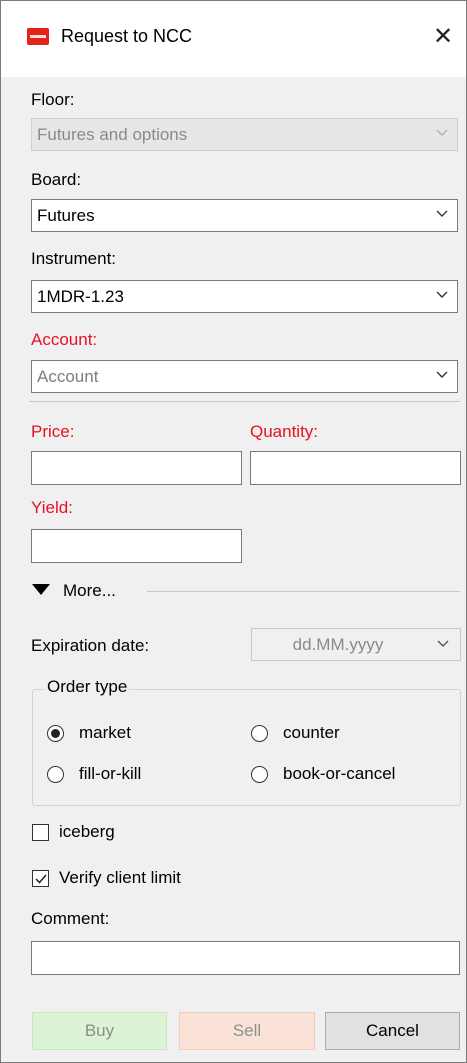  Describe the element at coordinates (245, 958) in the screenshot. I see `comment-input` at that location.